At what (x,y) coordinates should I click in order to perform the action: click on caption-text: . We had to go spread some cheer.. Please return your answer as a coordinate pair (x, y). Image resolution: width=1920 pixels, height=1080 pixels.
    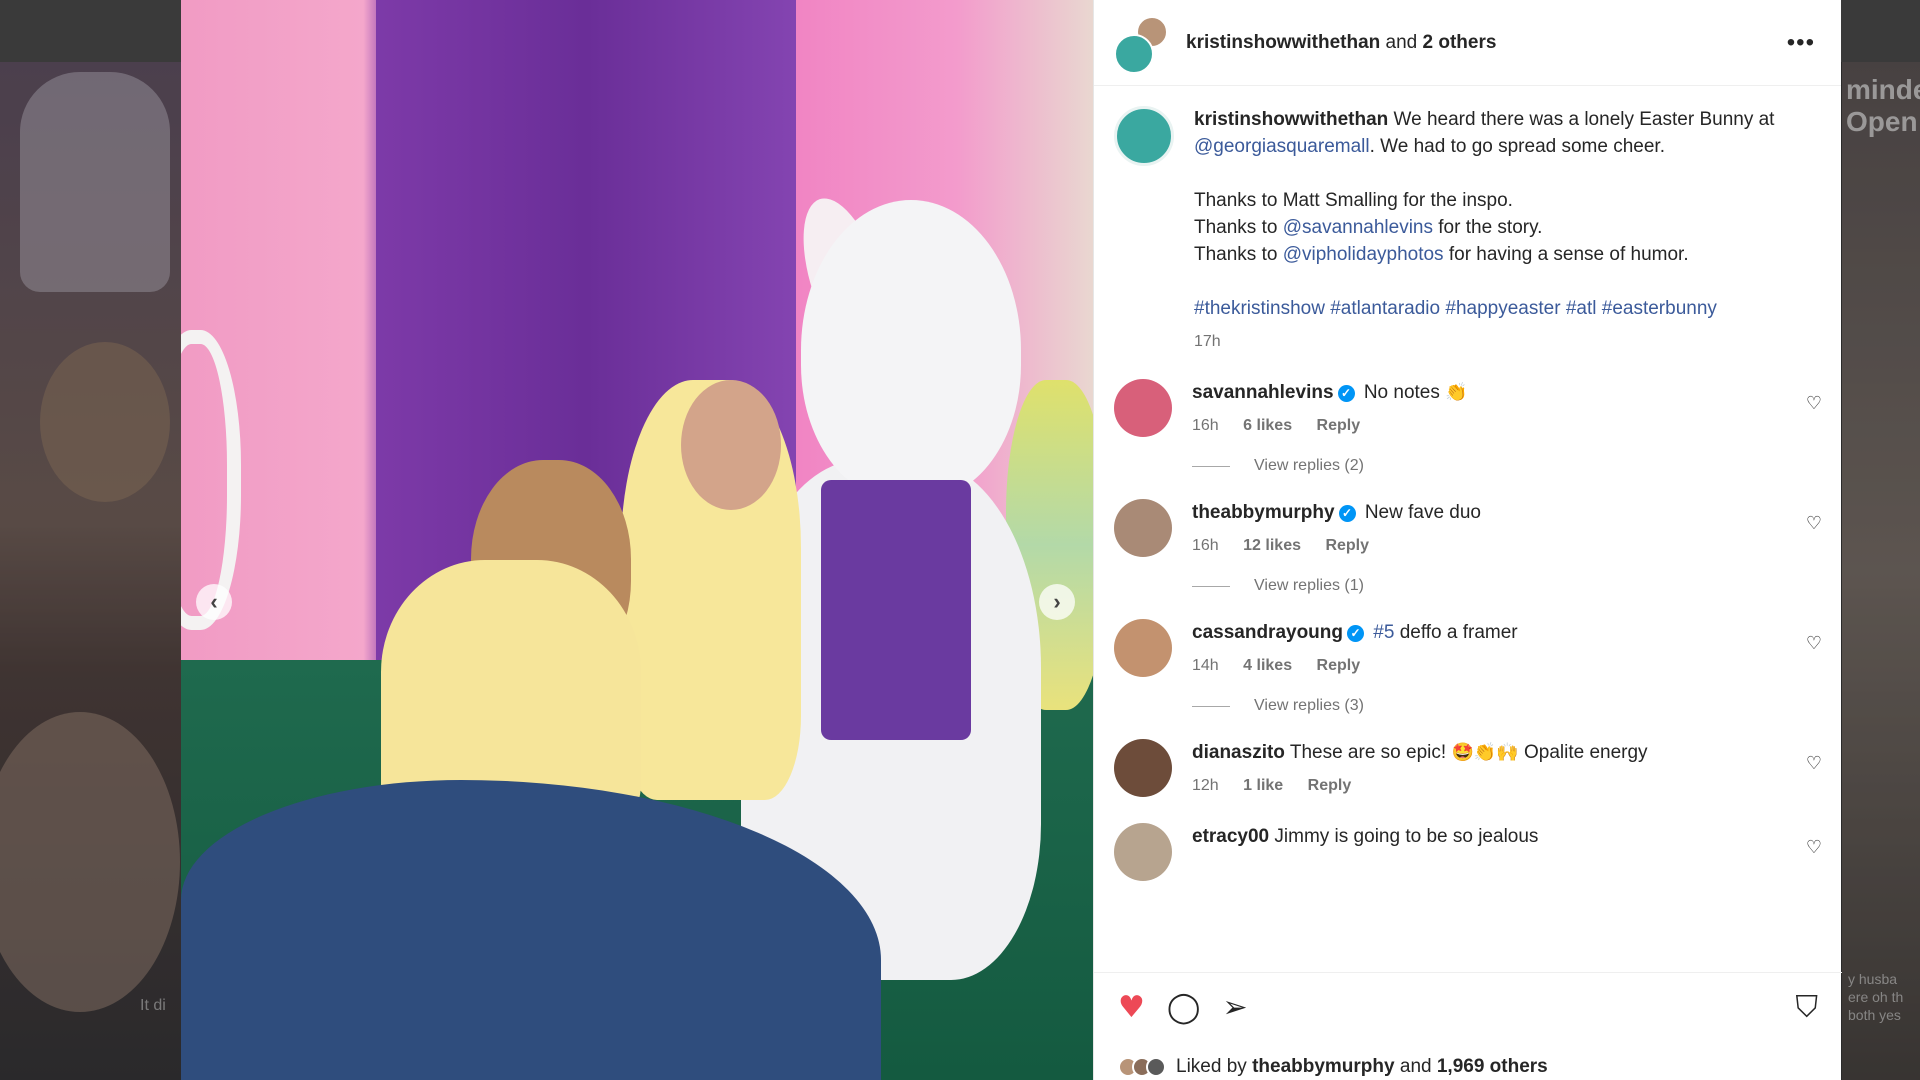
    Looking at the image, I should click on (1517, 146).